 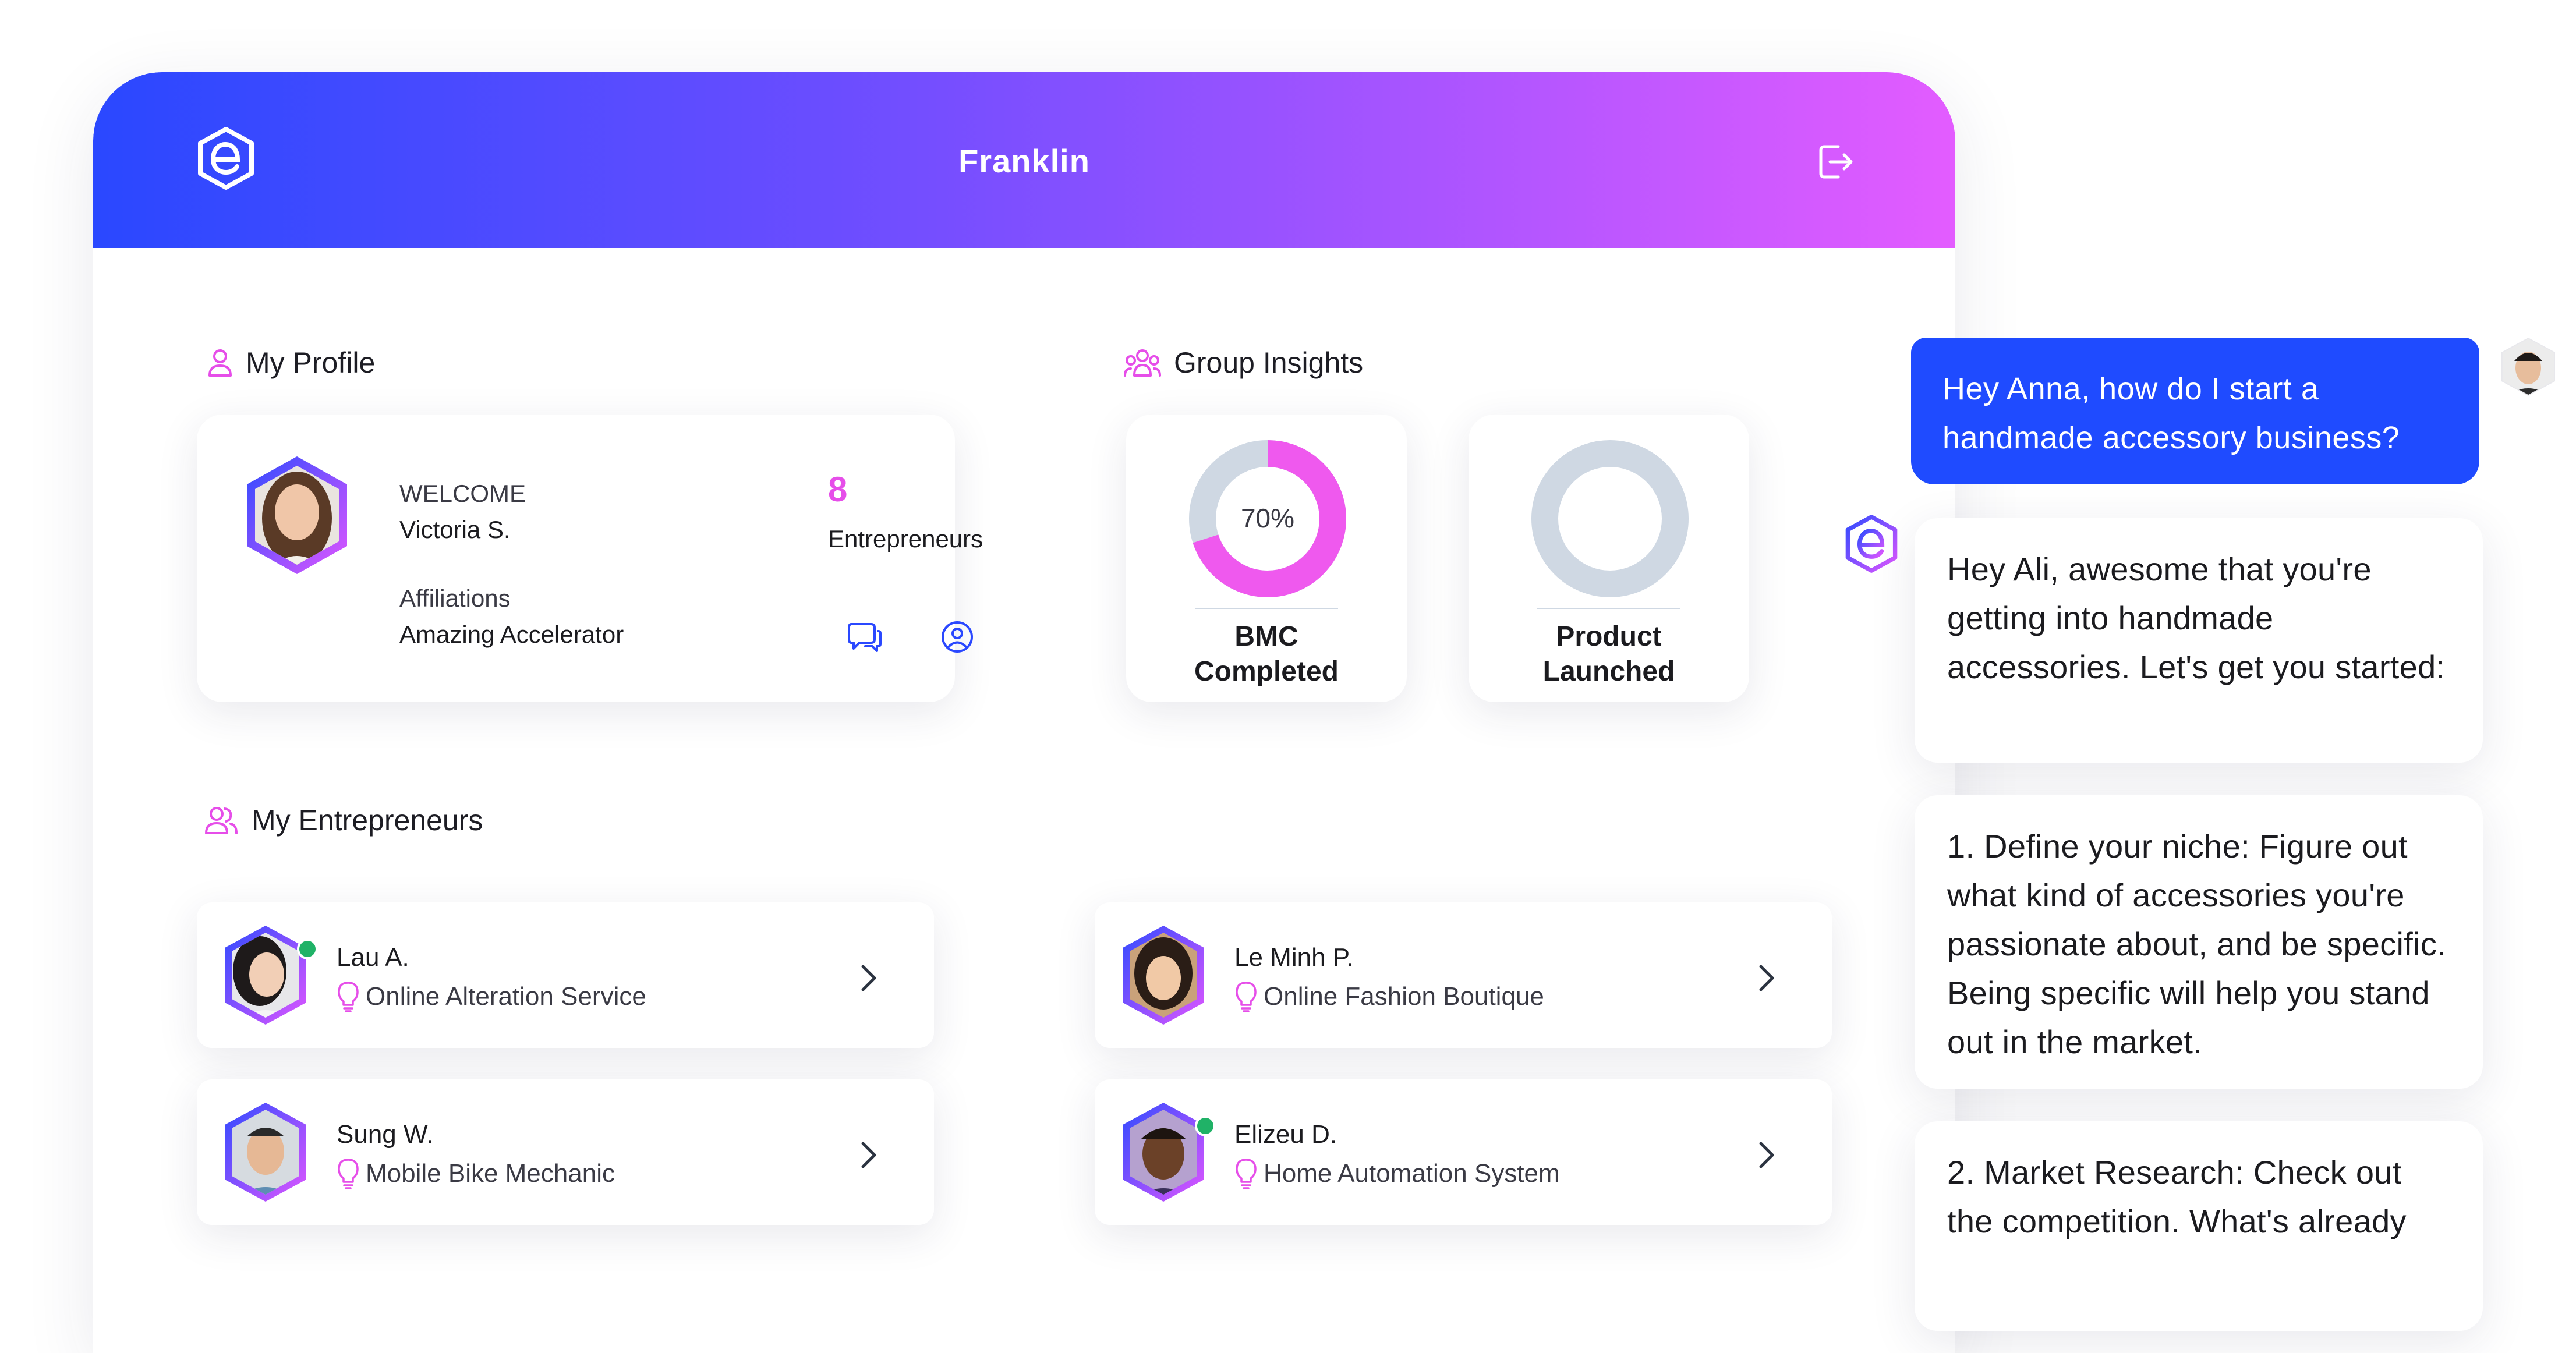 I want to click on my-profile-heading: My Profile, so click(x=291, y=363).